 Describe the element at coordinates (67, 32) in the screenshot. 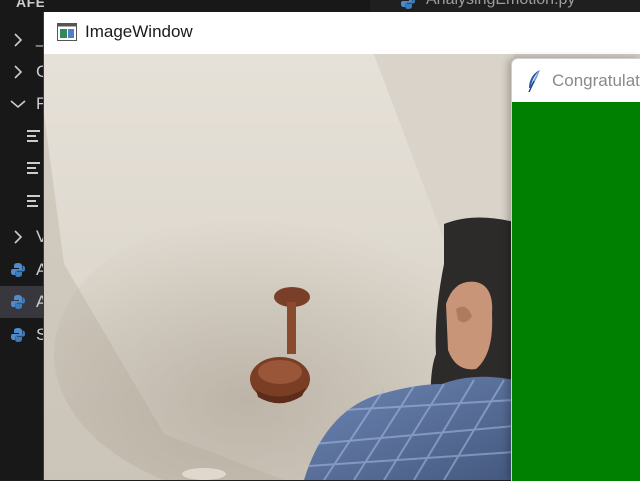

I see `window-app-icon` at that location.